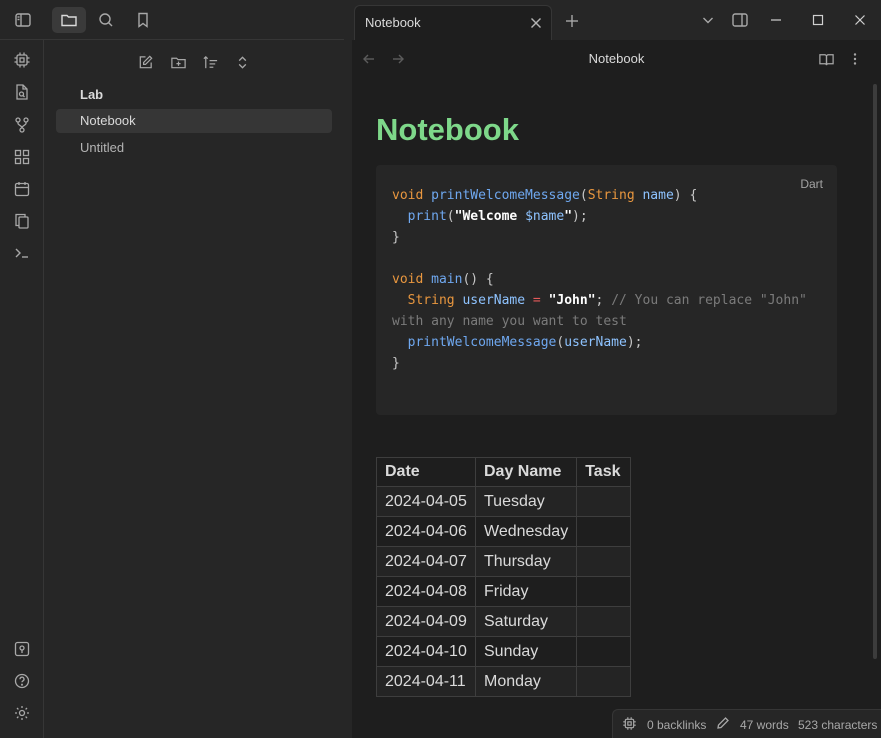 This screenshot has height=738, width=881. I want to click on git-fork-icon, so click(22, 125).